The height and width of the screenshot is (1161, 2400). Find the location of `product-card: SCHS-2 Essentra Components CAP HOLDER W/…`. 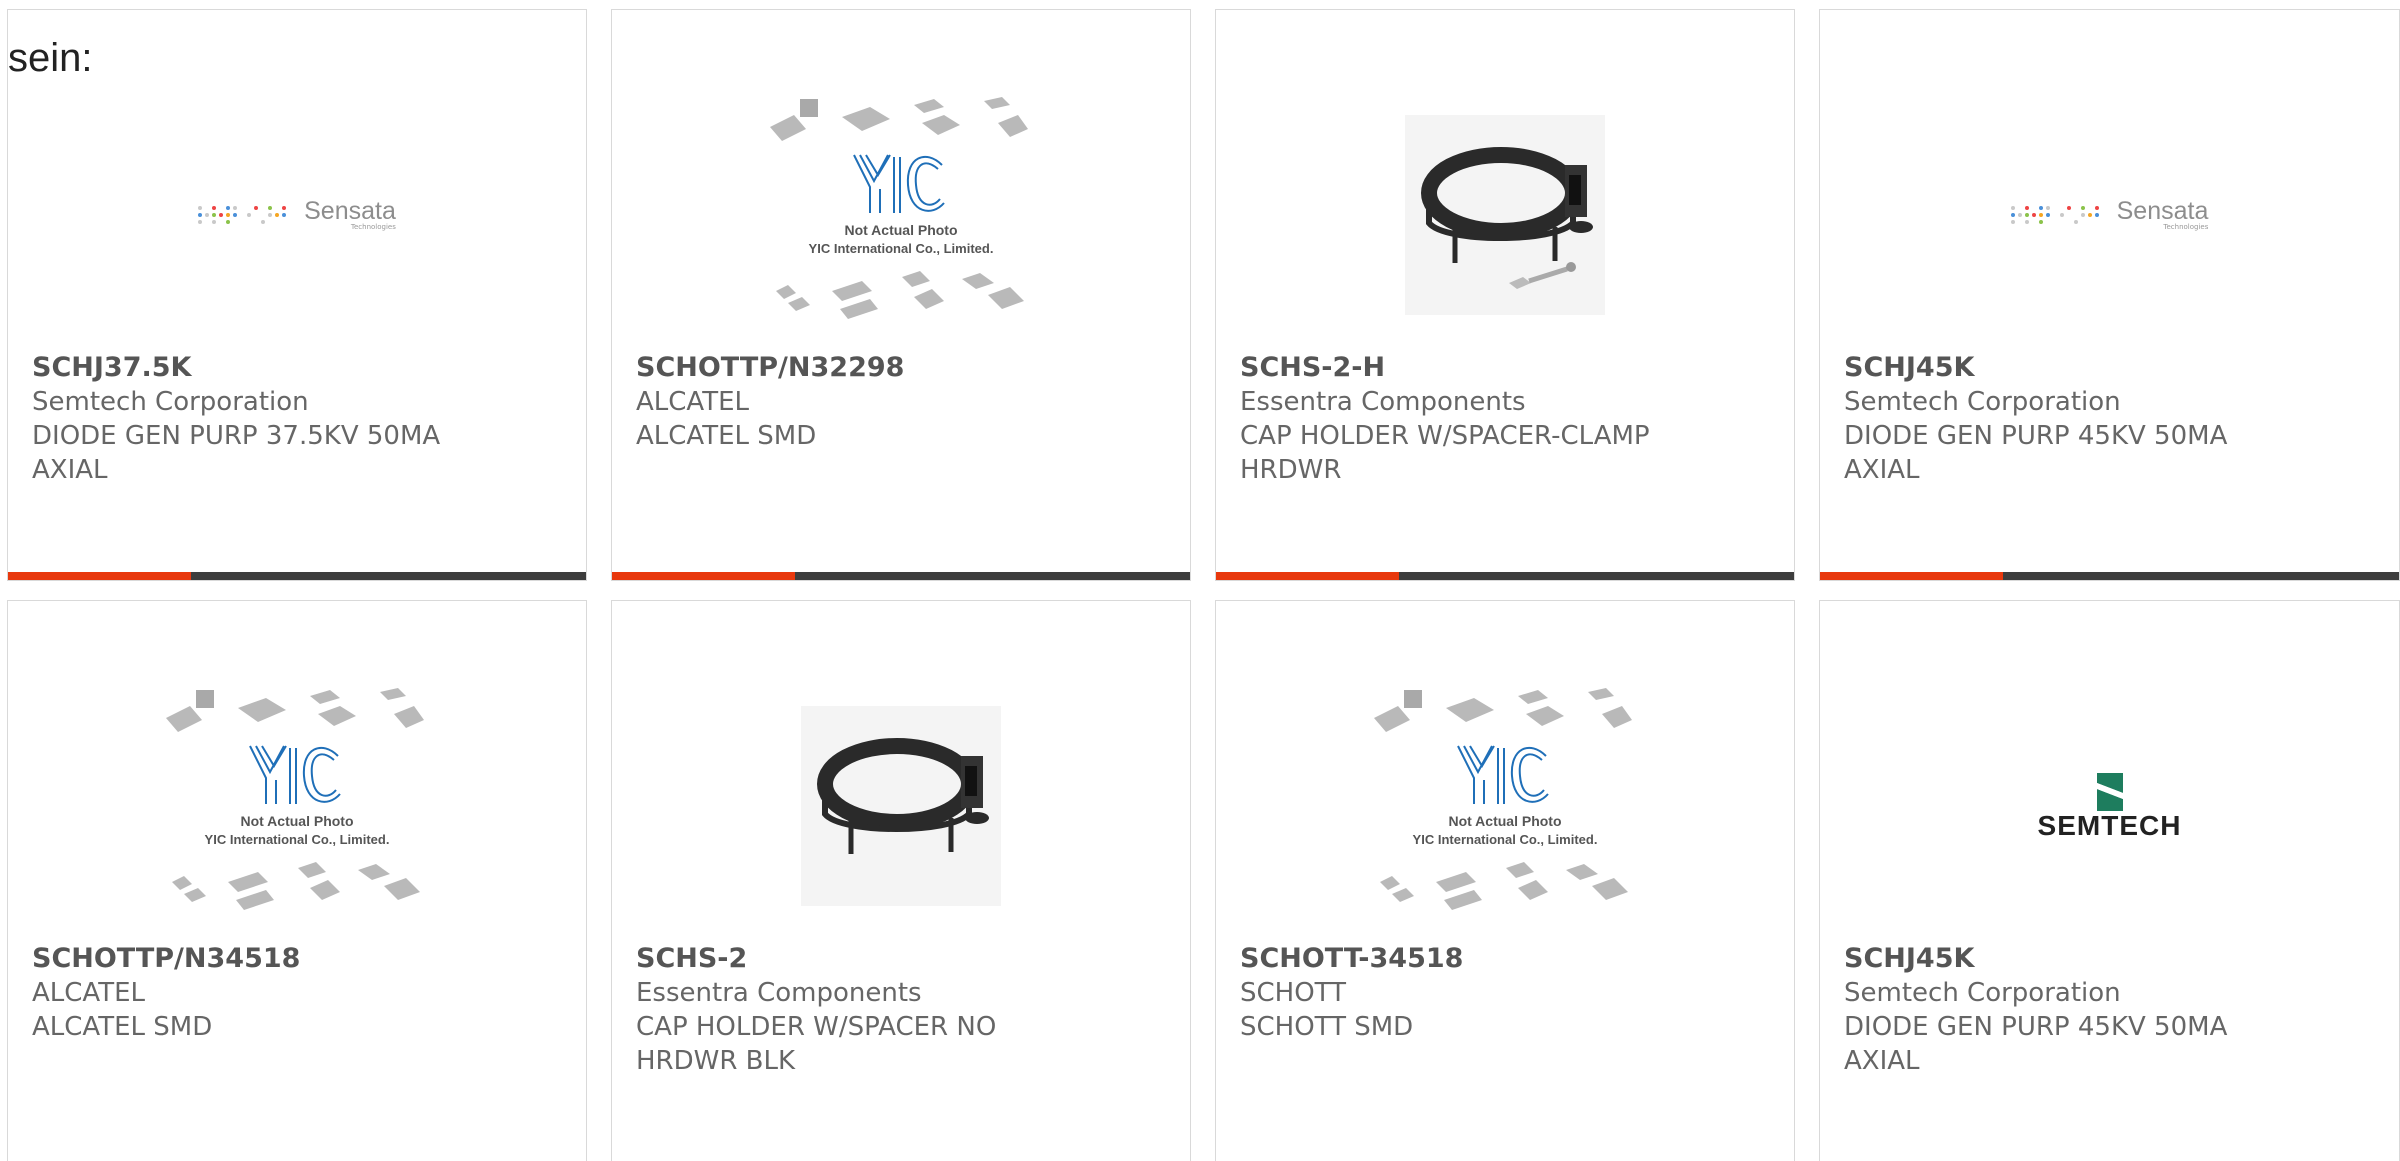

product-card: SCHS-2 Essentra Components CAP HOLDER W/… is located at coordinates (901, 880).